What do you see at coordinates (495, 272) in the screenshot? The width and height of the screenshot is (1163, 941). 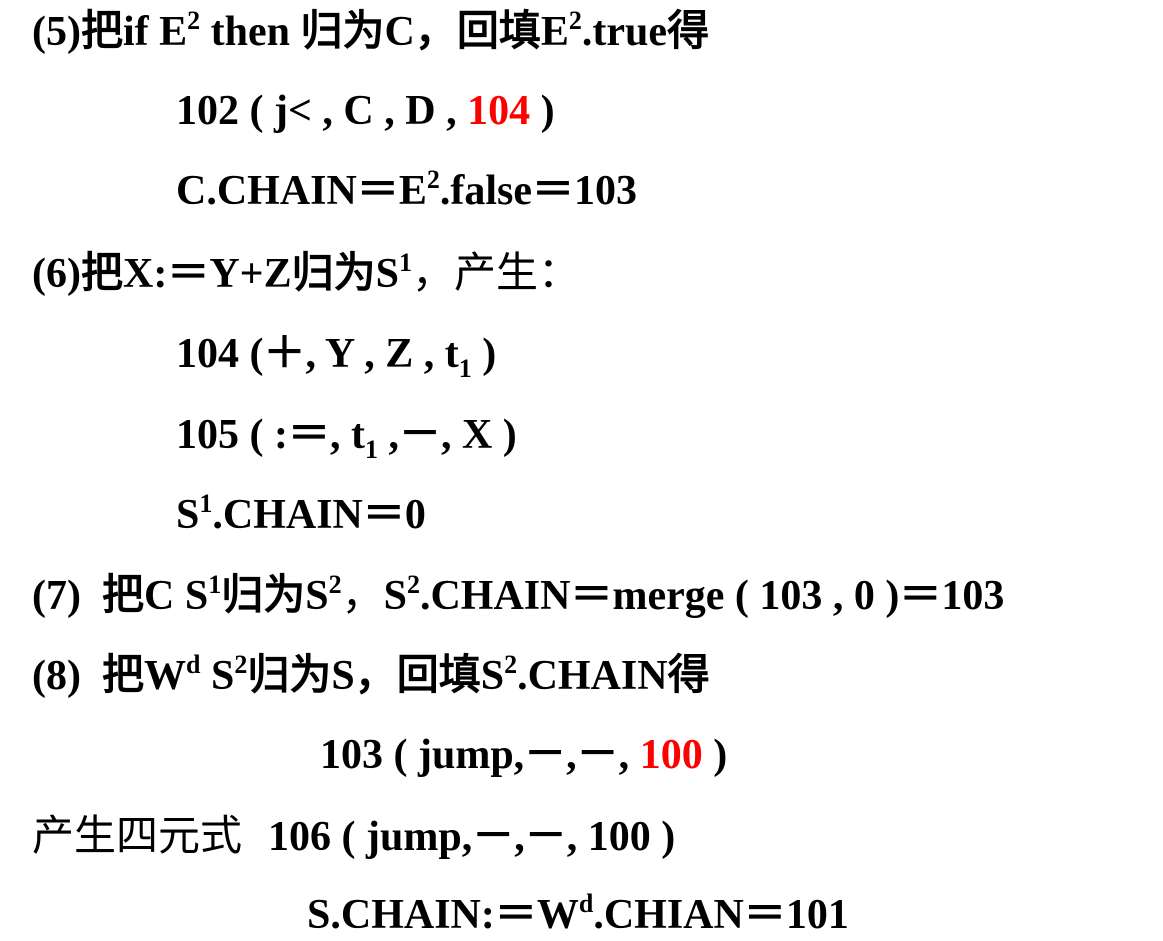 I see `cjk-text: ，产生：` at bounding box center [495, 272].